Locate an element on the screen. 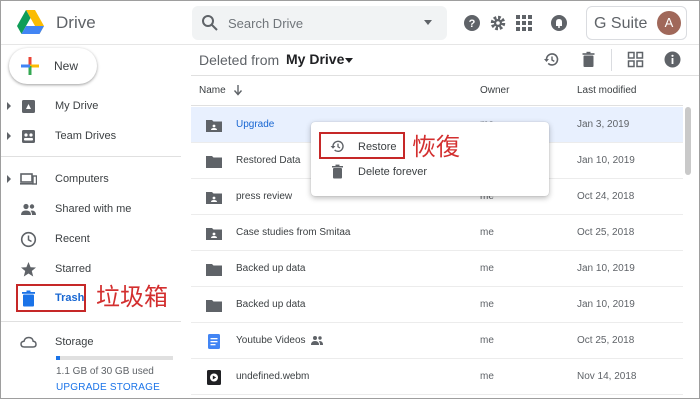 The width and height of the screenshot is (700, 399). sidebar-item-shared-with-me: Shared with me is located at coordinates (91, 209).